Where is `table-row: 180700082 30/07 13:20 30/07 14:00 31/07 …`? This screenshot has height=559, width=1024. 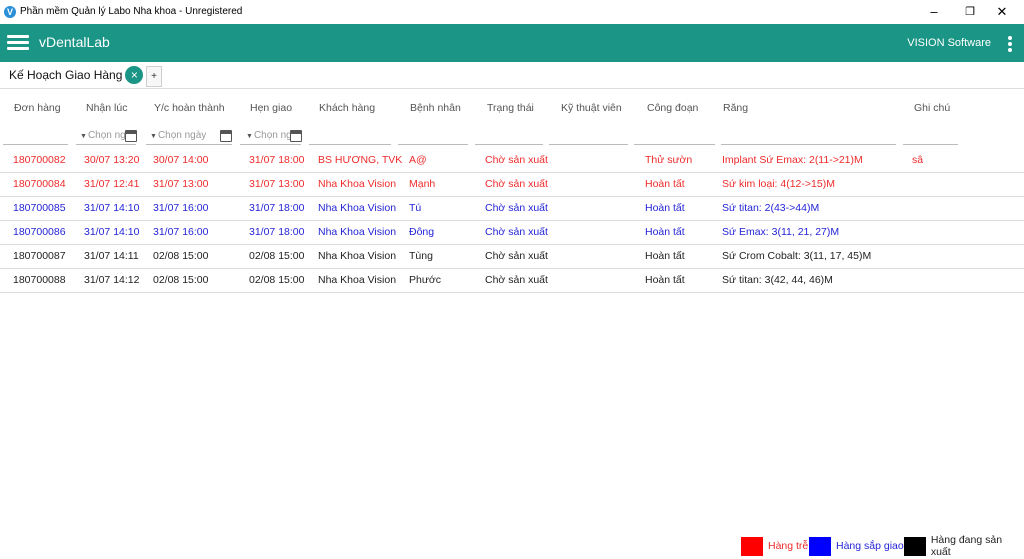
table-row: 180700082 30/07 13:20 30/07 14:00 31/07 … is located at coordinates (512, 160).